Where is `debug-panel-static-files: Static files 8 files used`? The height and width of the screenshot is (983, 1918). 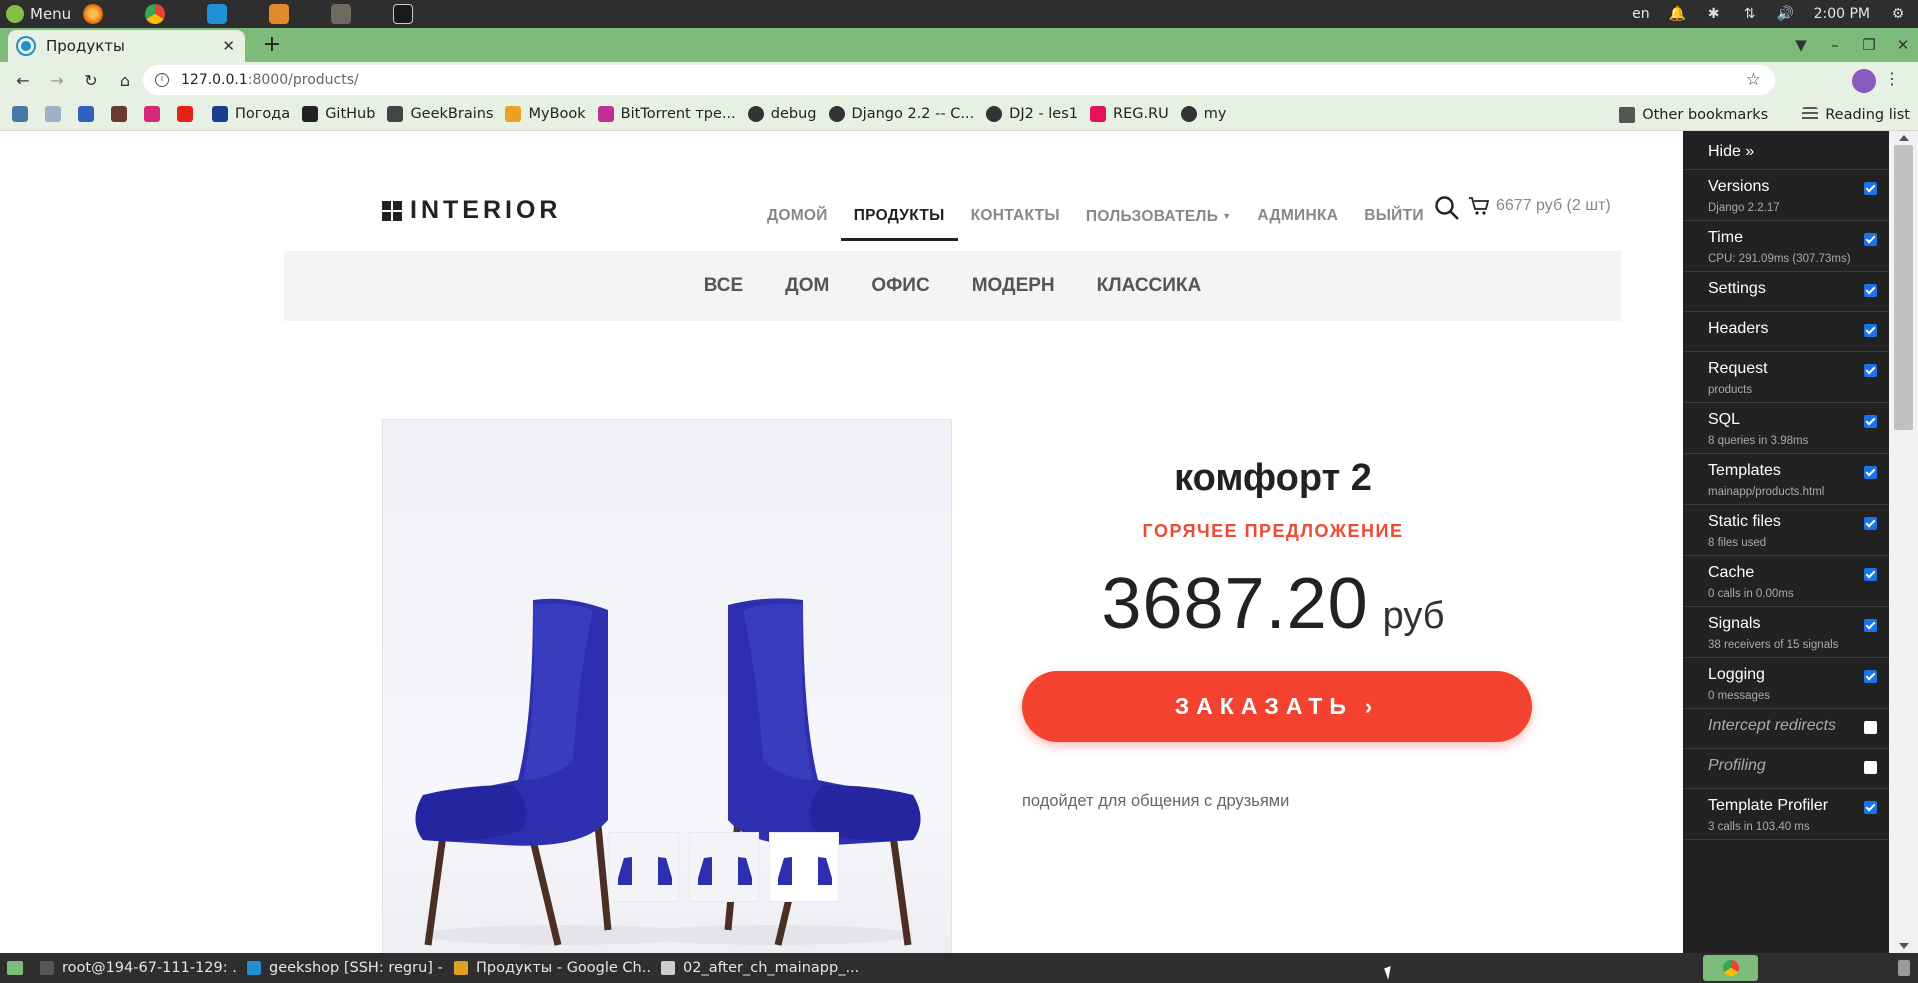
debug-panel-static-files: Static files 8 files used is located at coordinates (1786, 530).